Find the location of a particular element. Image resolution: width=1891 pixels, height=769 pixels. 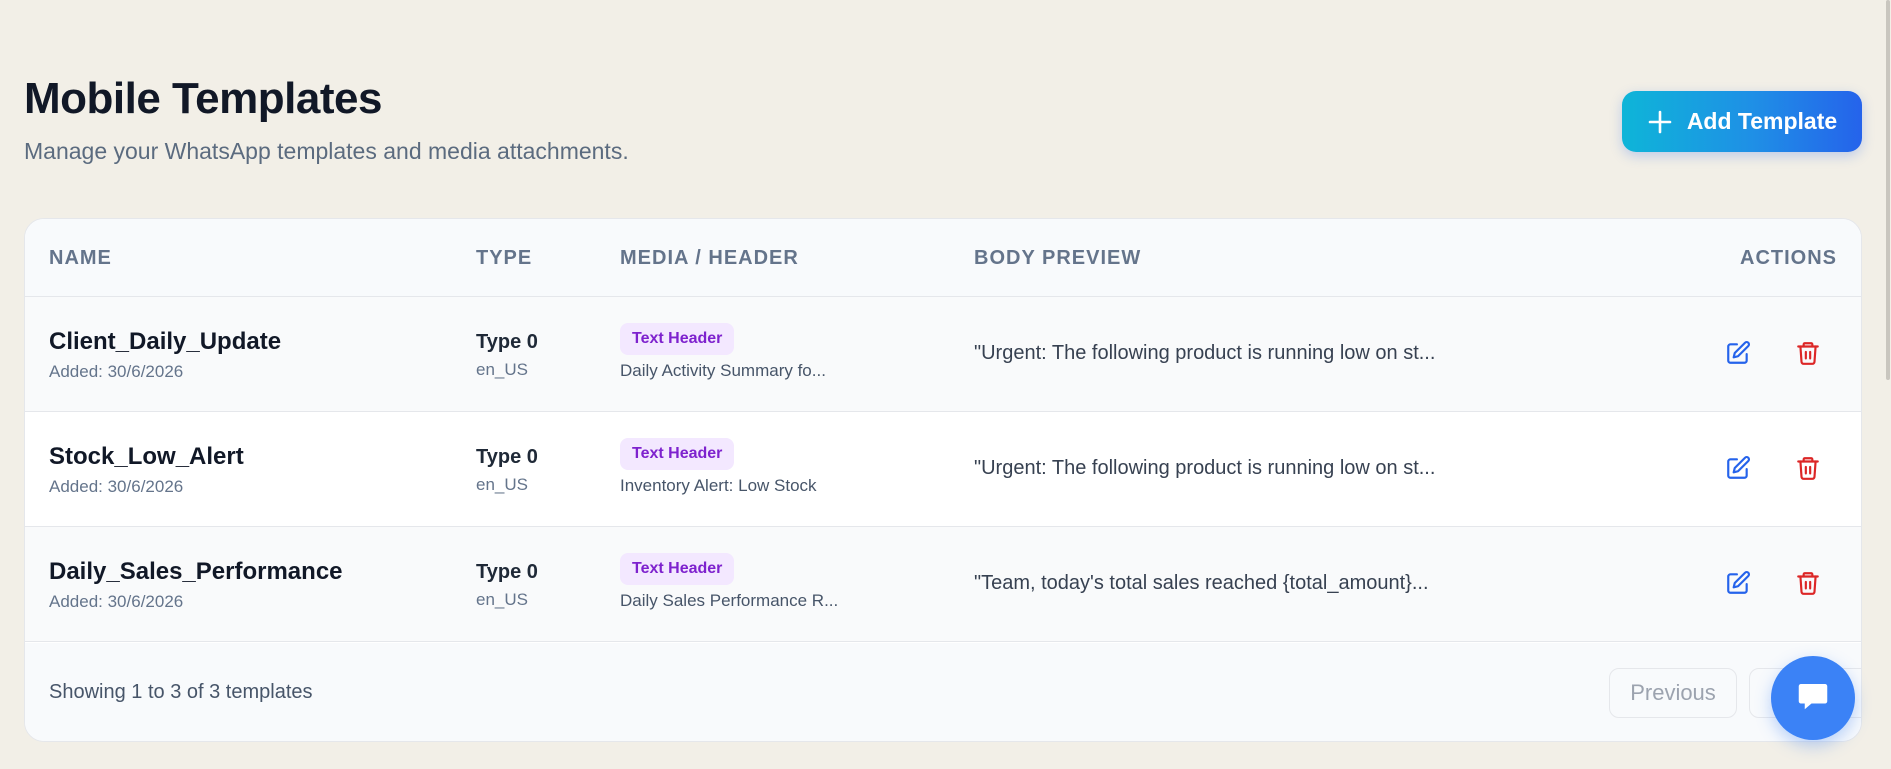

column-header-type: TYPE is located at coordinates (504, 258).